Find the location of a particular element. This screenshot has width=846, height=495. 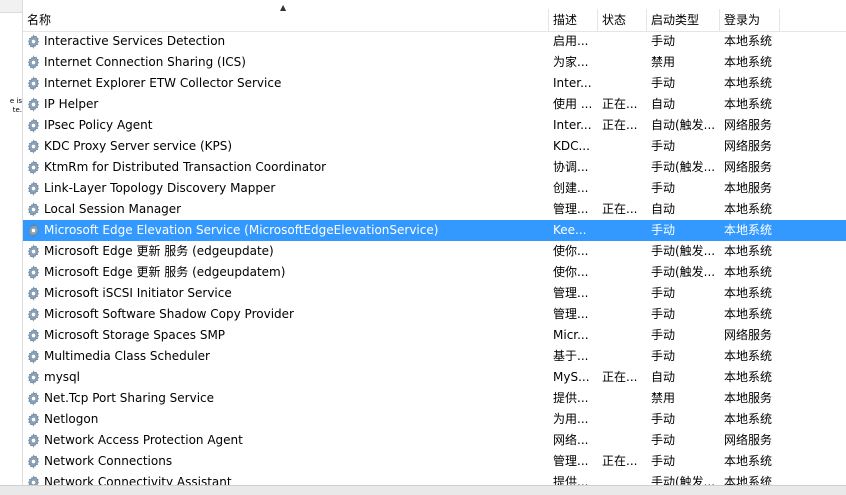

table-row: Multimedia Class Scheduler 基于... 手动 本地系统 is located at coordinates (434, 356).